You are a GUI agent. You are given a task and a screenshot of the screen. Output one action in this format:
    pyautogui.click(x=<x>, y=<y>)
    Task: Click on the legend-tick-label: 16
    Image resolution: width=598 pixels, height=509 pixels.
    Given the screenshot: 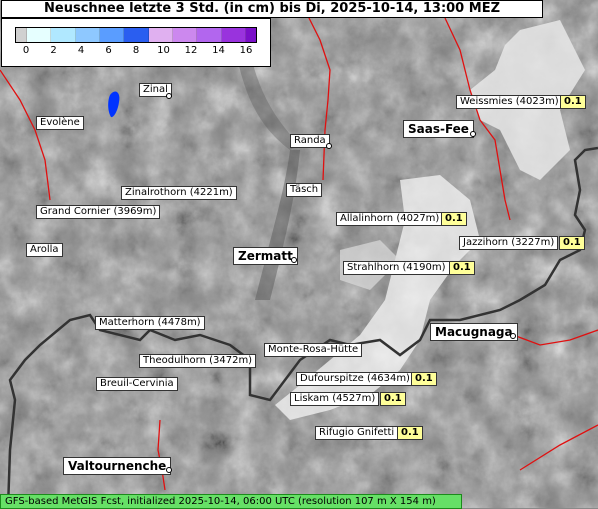 What is the action you would take?
    pyautogui.click(x=246, y=50)
    